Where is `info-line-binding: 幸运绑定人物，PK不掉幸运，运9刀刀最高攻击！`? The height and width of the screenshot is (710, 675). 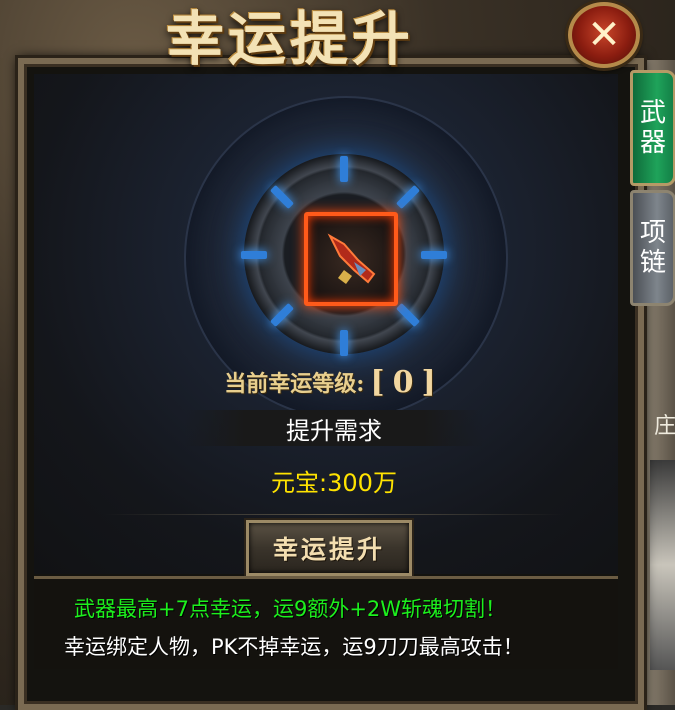
info-line-binding: 幸运绑定人物，PK不掉幸运，运9刀刀最高攻击！ is located at coordinates (294, 647).